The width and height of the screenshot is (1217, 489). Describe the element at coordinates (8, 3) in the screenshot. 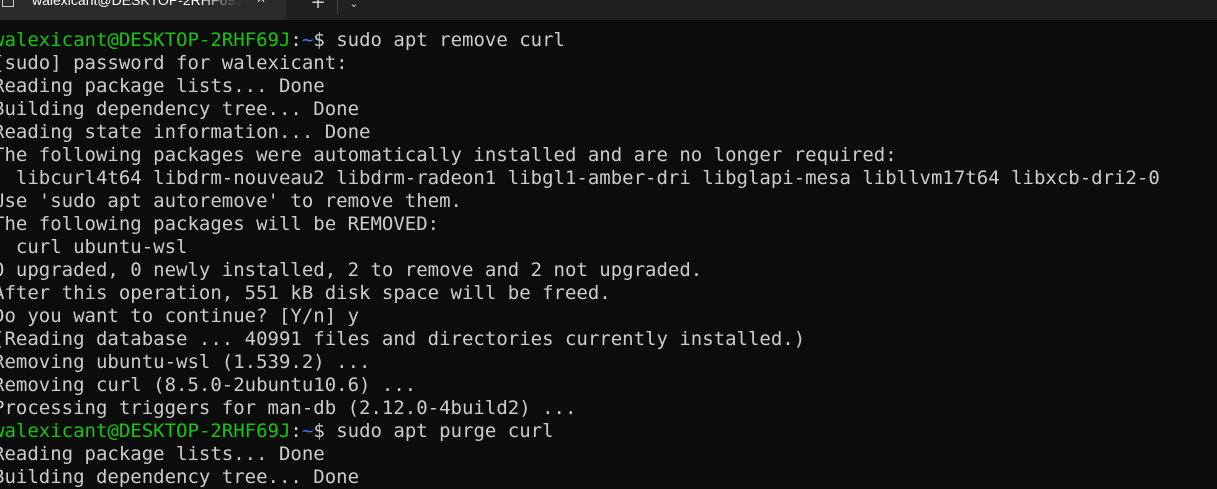

I see `terminal-icon` at that location.